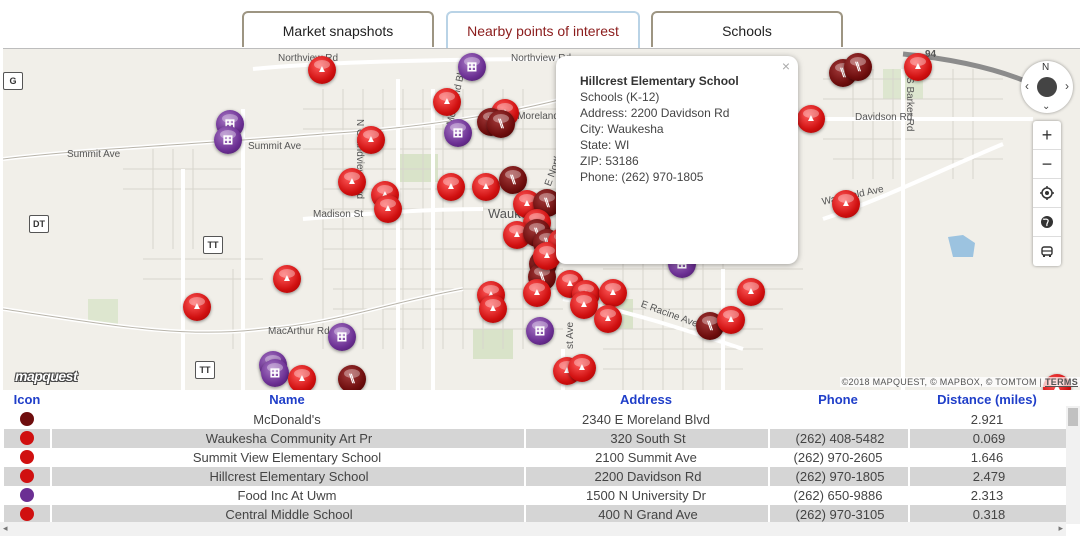 The height and width of the screenshot is (540, 1080). Describe the element at coordinates (287, 457) in the screenshot. I see `cell-name: Summit View Elementary School` at that location.